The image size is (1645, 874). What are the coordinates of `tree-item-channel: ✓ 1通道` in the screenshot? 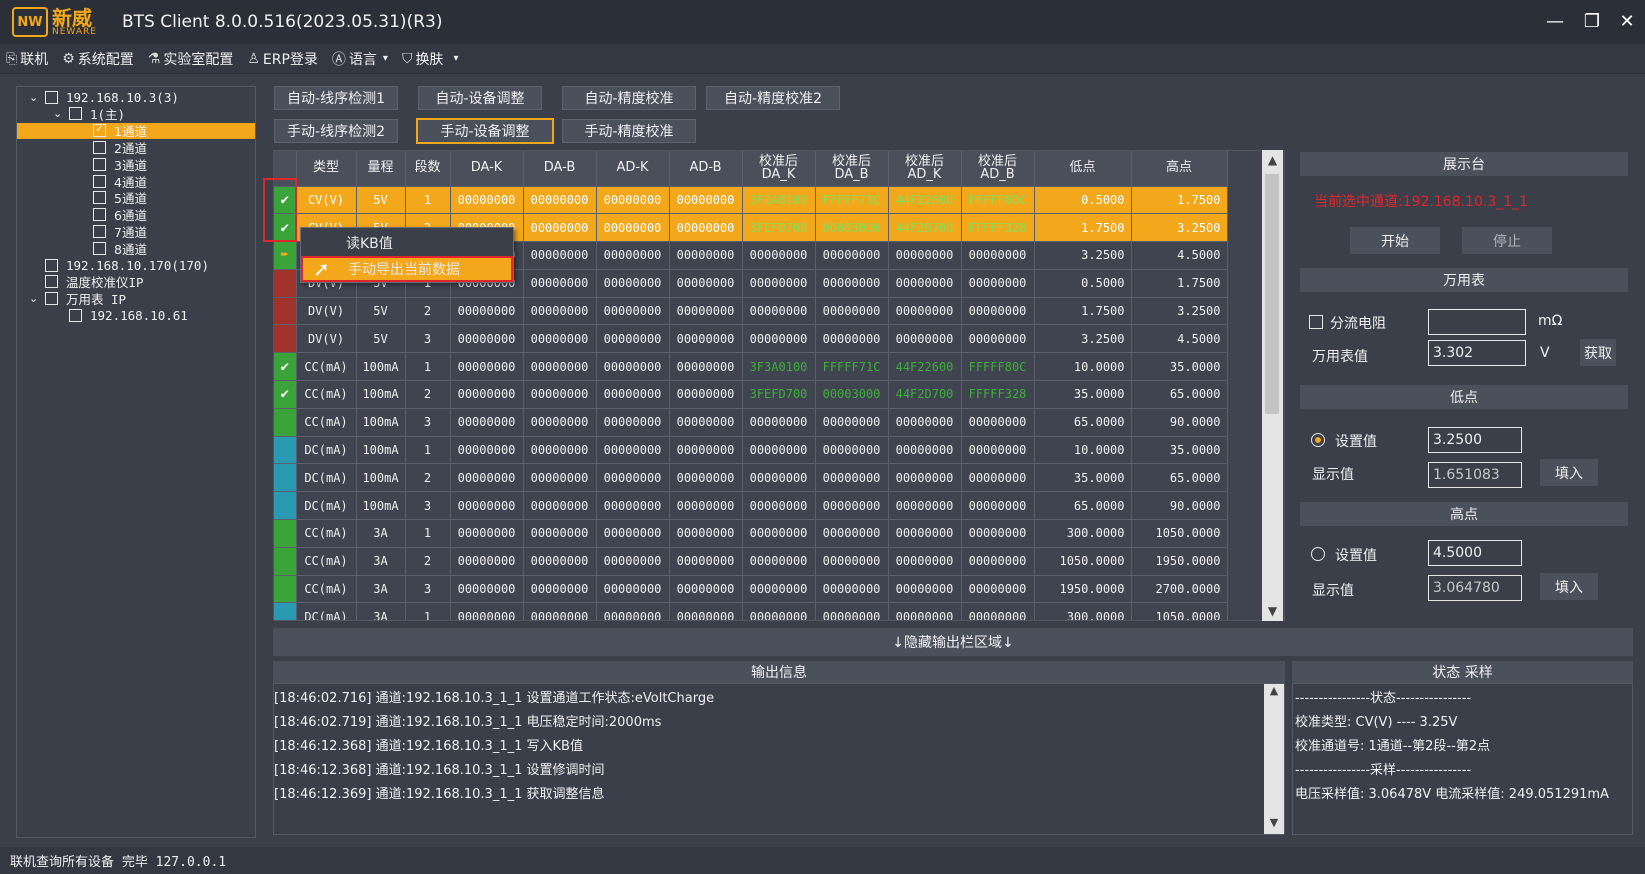 It's located at (136, 130).